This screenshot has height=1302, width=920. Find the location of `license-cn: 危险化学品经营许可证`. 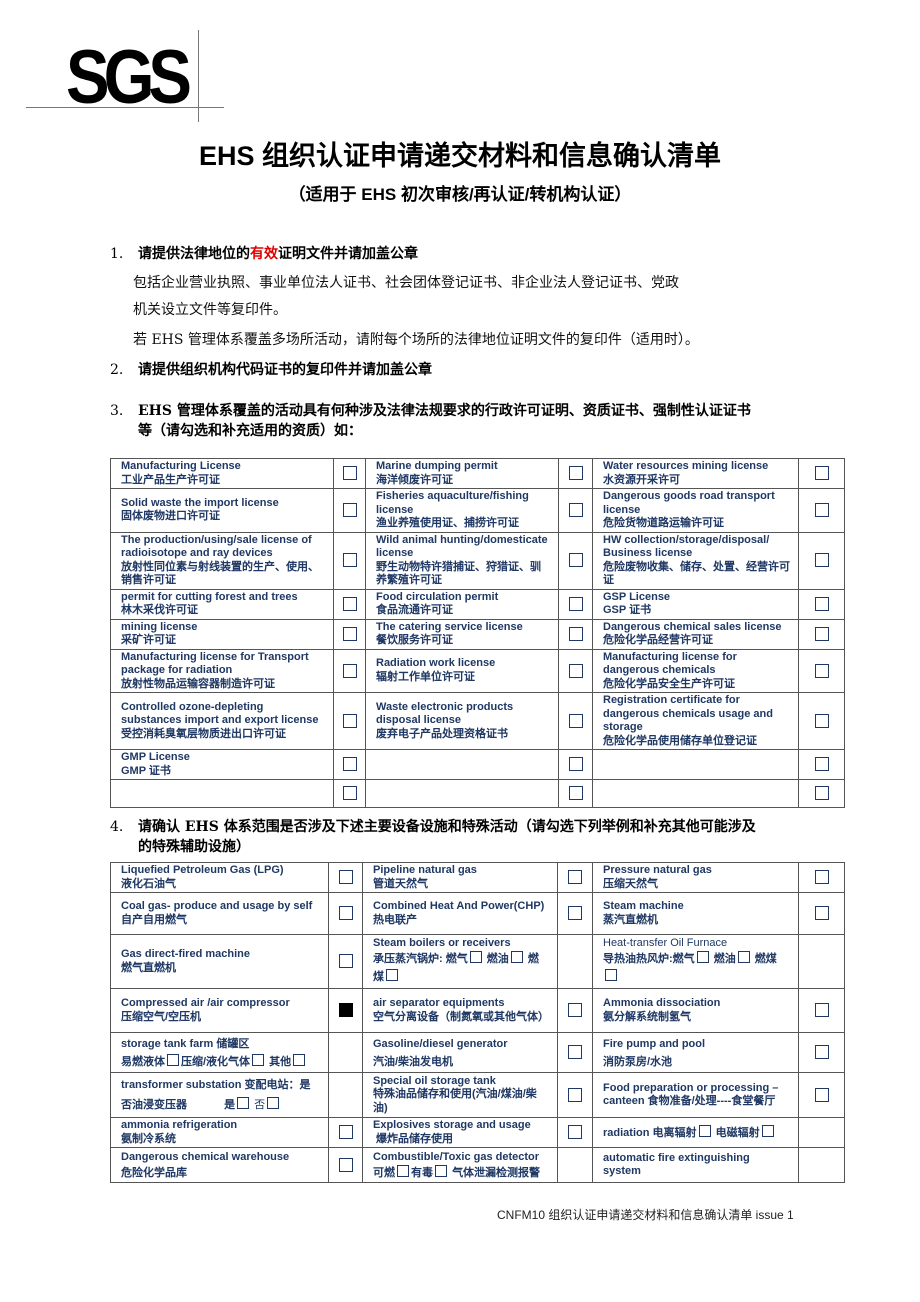

license-cn: 危险化学品经营许可证 is located at coordinates (658, 640).